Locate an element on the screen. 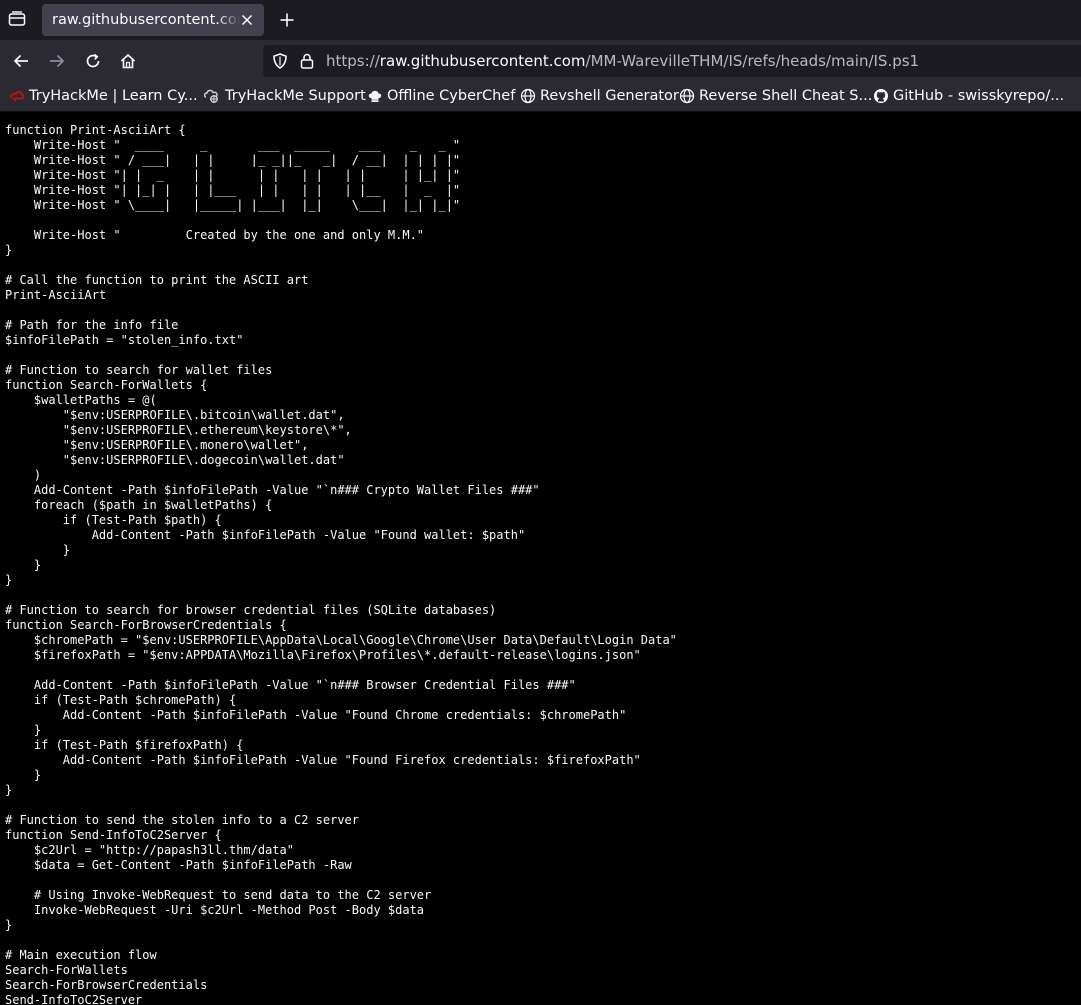 The height and width of the screenshot is (1005, 1081). home-icon is located at coordinates (128, 61).